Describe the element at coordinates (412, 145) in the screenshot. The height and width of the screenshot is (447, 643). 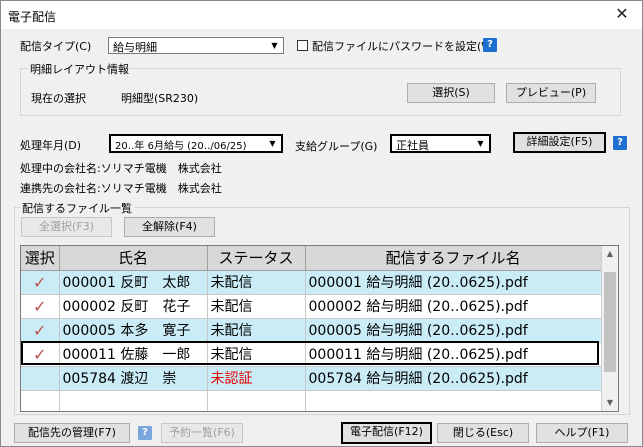
I see `pay-group-value: 正社員` at that location.